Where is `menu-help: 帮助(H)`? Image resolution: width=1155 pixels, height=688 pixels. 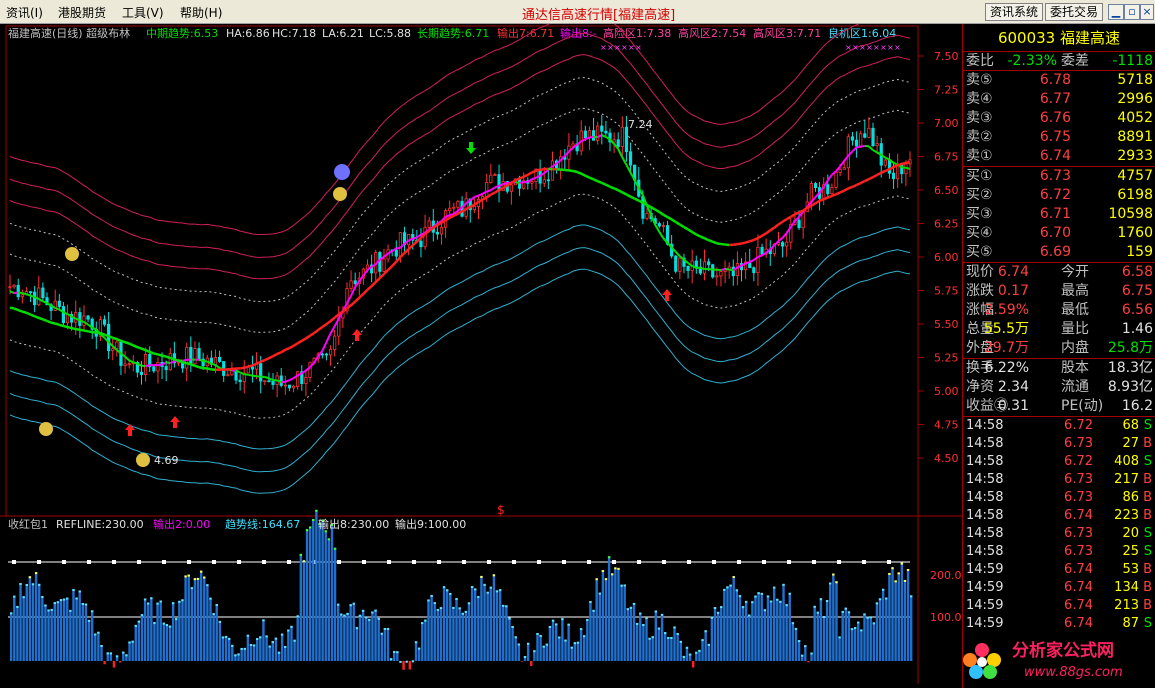 menu-help: 帮助(H) is located at coordinates (201, 12).